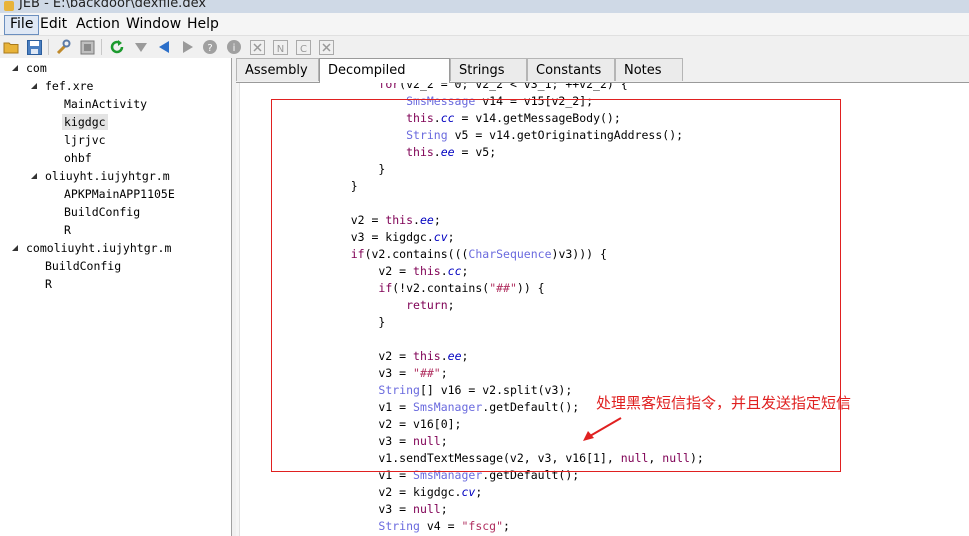 This screenshot has height=536, width=969. Describe the element at coordinates (98, 24) in the screenshot. I see `menu-action: Action` at that location.